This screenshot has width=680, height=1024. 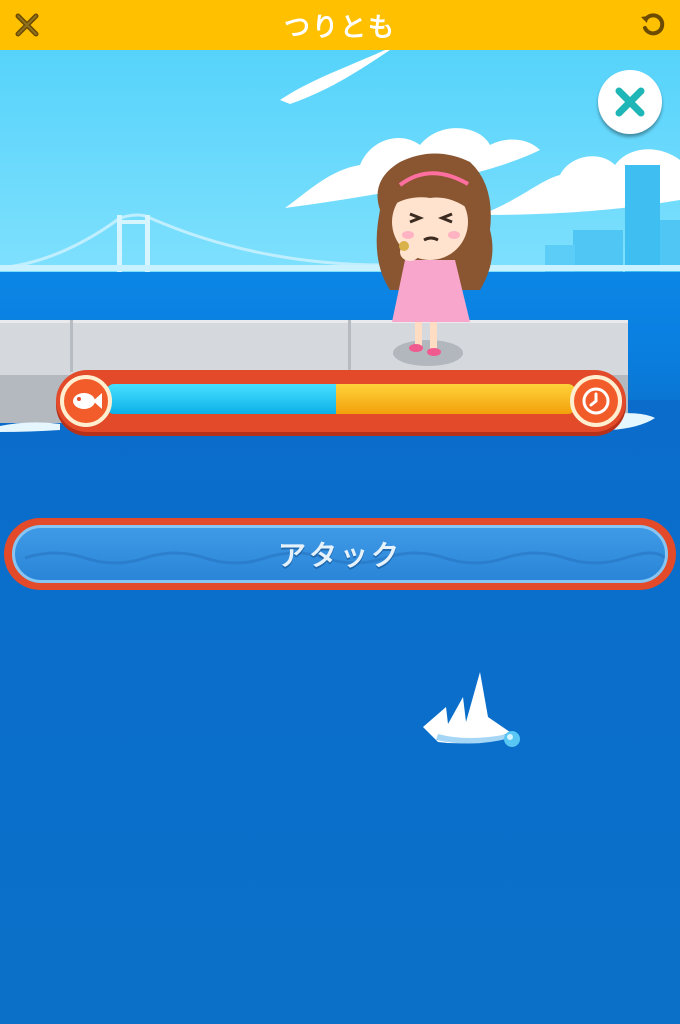 I want to click on app-header: つりとも, so click(x=340, y=25).